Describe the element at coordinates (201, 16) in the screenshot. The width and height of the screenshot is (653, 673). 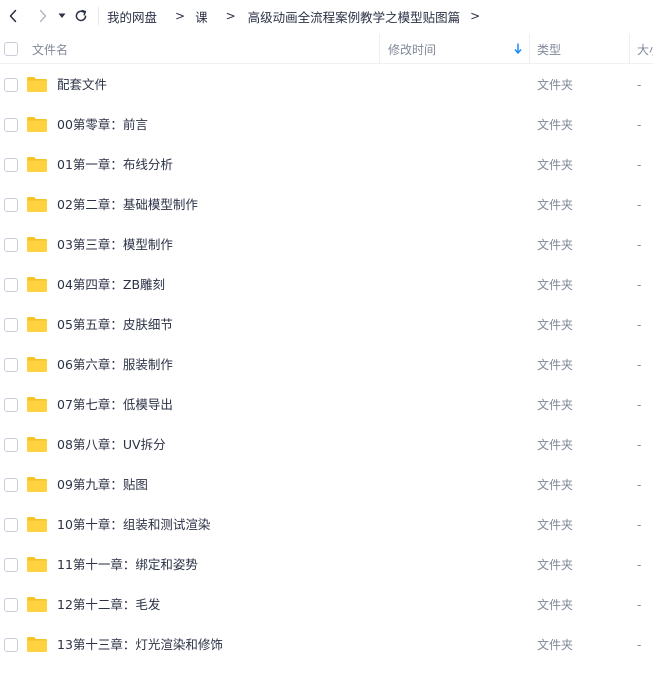
I see `breadcrumb-item-course: 课` at that location.